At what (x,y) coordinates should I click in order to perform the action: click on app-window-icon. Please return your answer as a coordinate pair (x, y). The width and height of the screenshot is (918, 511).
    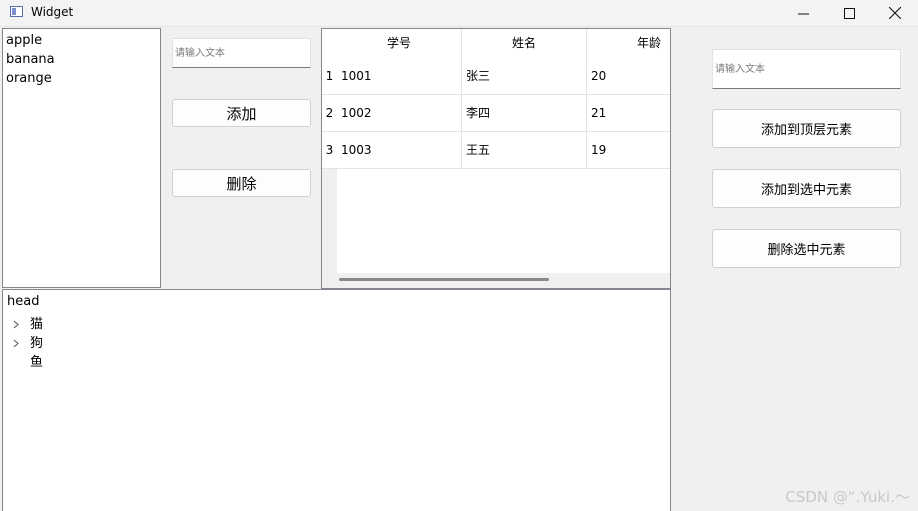
    Looking at the image, I should click on (16, 11).